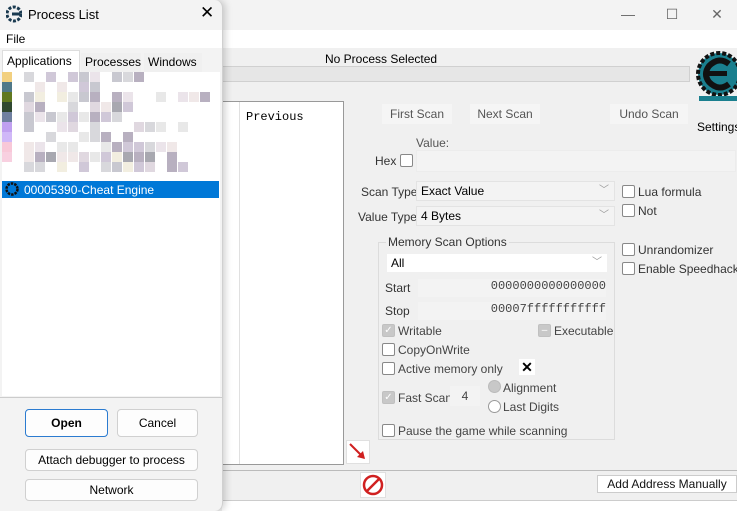  What do you see at coordinates (497, 263) in the screenshot?
I see `memory-region-select: All ﹀` at bounding box center [497, 263].